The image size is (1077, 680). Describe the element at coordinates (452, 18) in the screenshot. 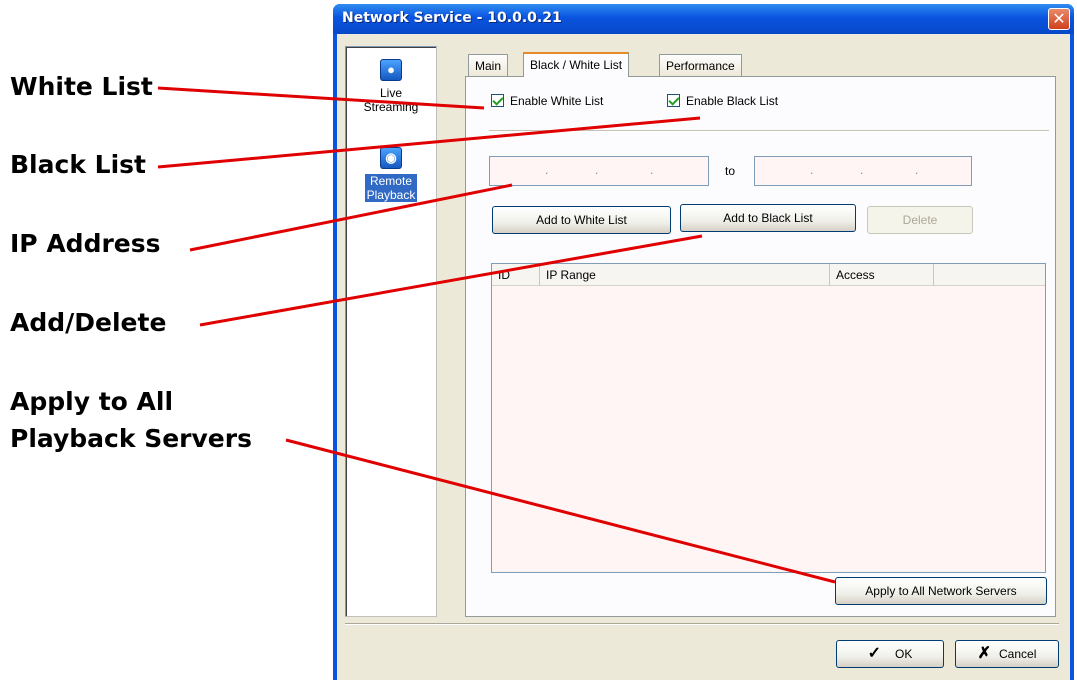

I see `window-title: Network Service - 10.0.0.21` at that location.